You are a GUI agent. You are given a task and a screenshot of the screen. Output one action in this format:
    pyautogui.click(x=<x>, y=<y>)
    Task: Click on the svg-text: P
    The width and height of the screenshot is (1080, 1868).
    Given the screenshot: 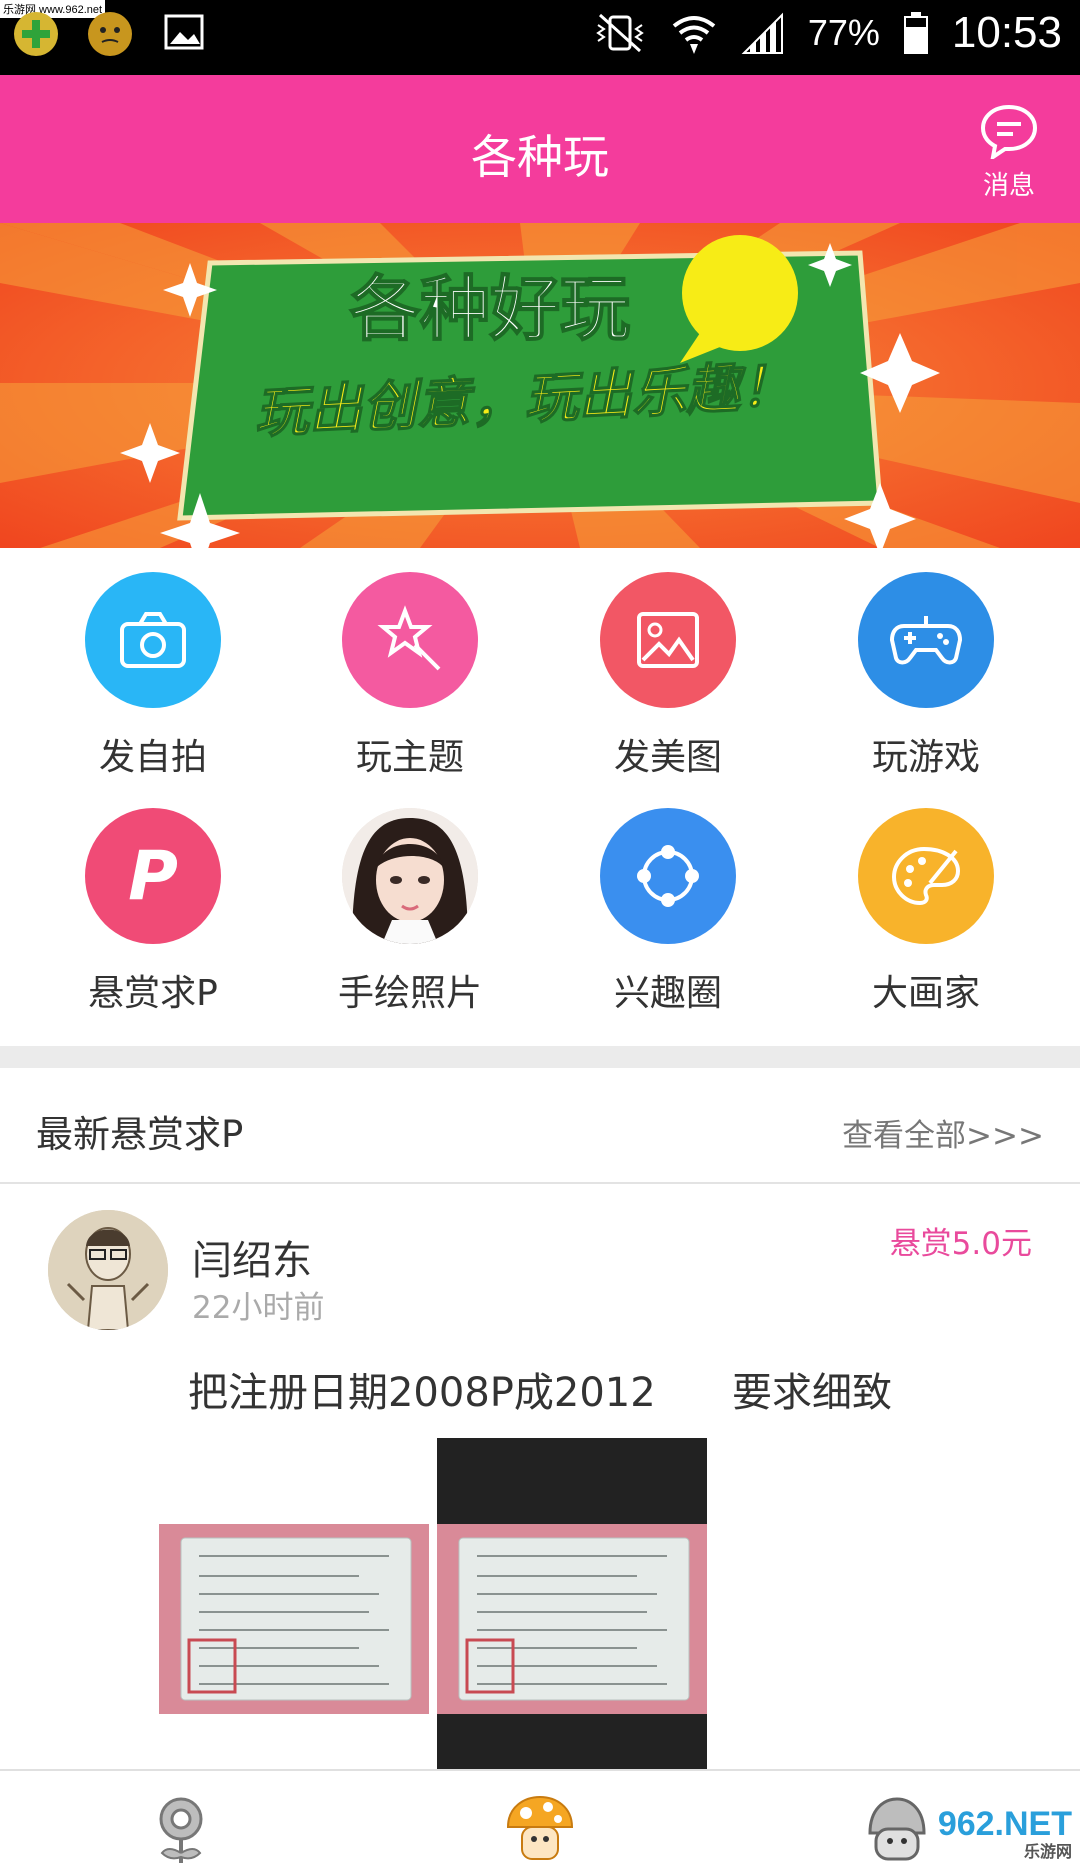 What is the action you would take?
    pyautogui.click(x=153, y=876)
    